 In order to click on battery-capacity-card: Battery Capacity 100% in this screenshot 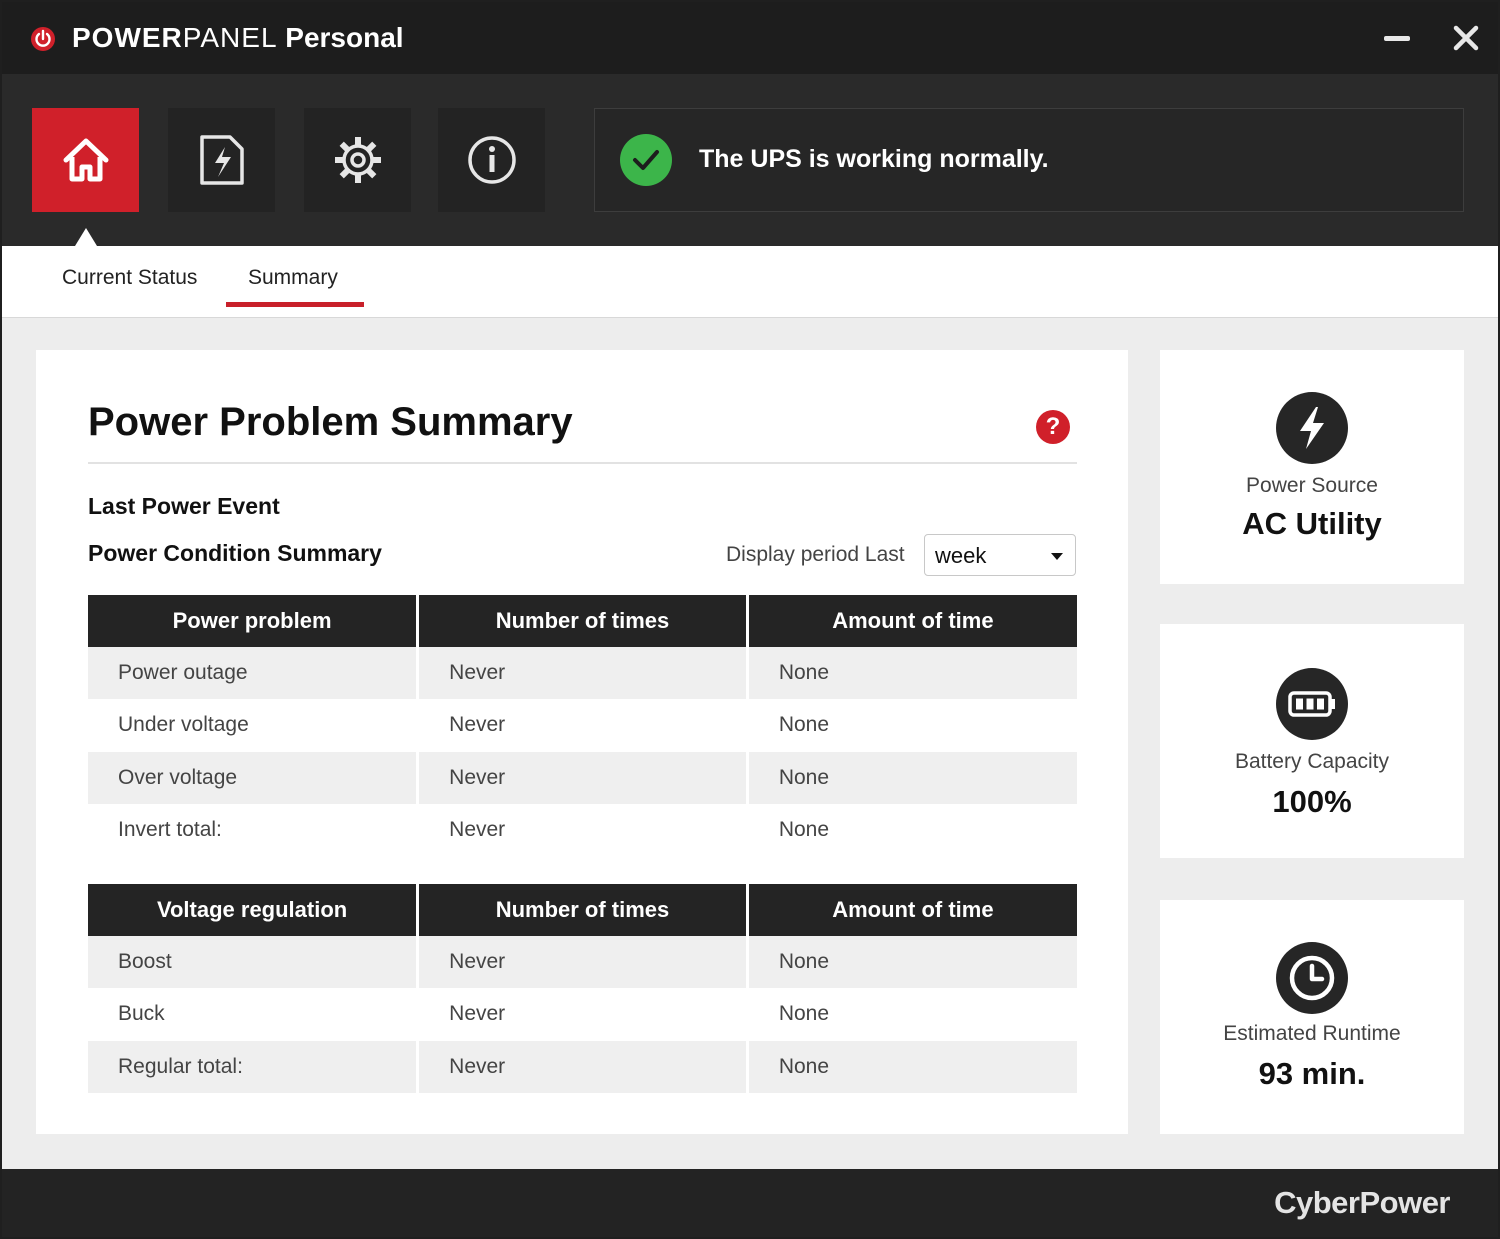, I will do `click(1312, 741)`.